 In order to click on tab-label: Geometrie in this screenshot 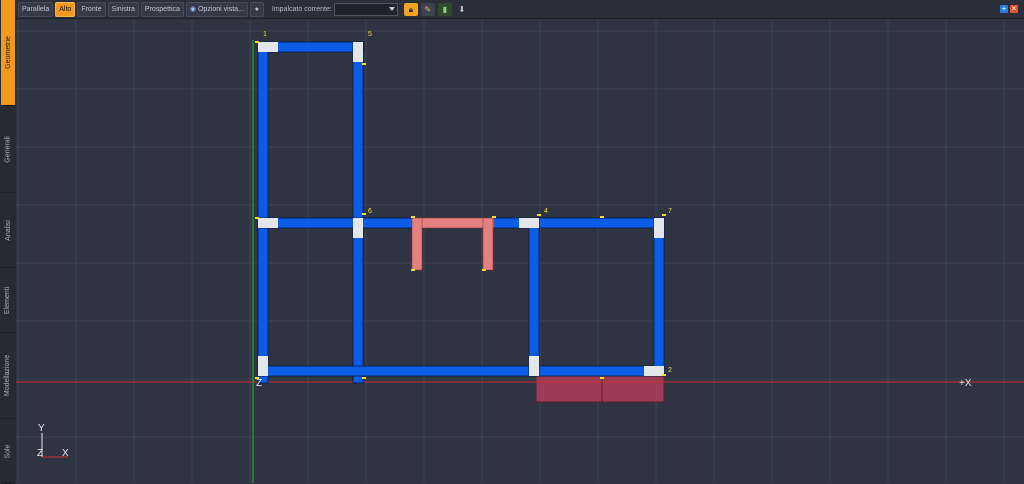, I will do `click(8, 52)`.